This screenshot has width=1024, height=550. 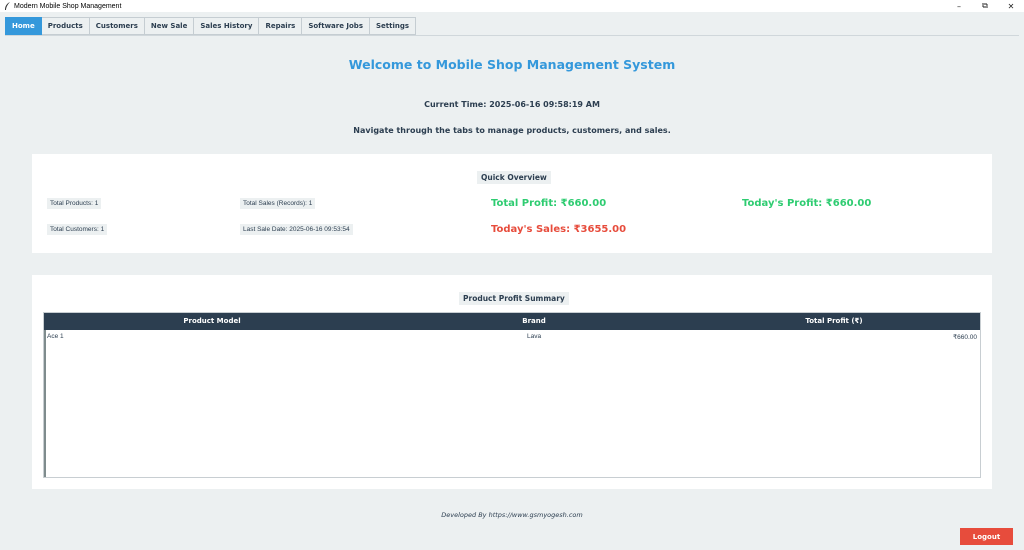 What do you see at coordinates (534, 336) in the screenshot?
I see `cell-brand: Lava` at bounding box center [534, 336].